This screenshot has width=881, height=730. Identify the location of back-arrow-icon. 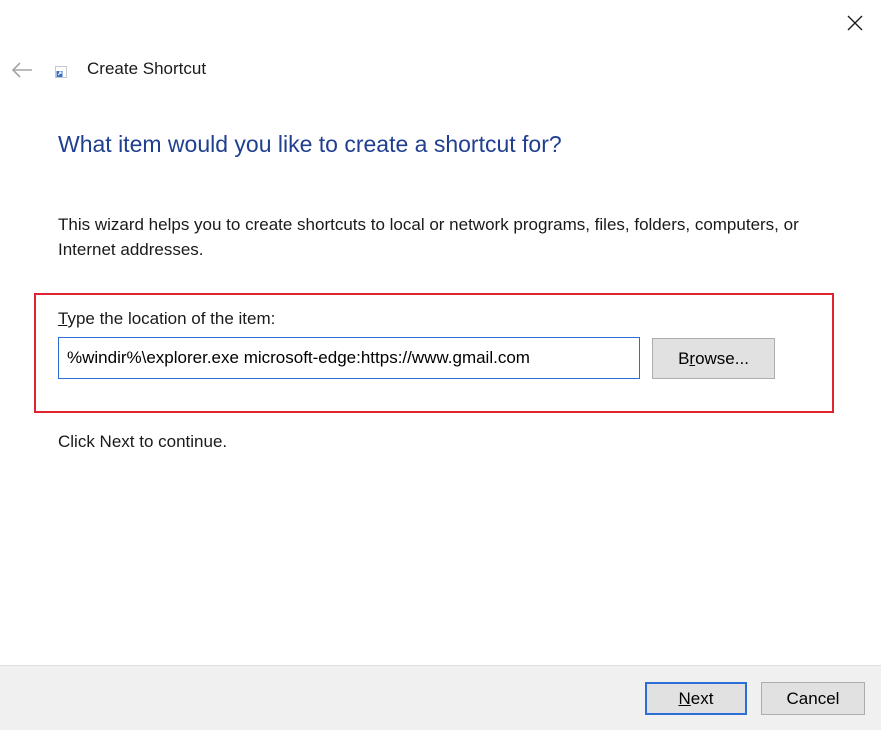
(21, 70).